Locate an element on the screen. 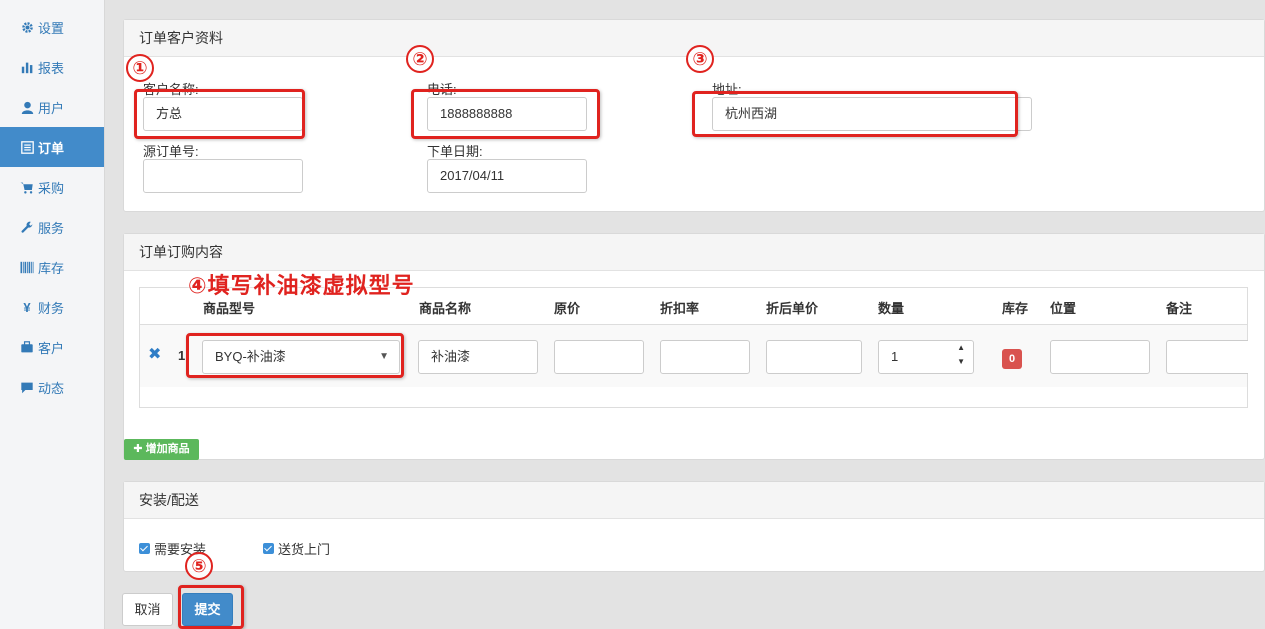 This screenshot has width=1265, height=629. sidebar-item-settings: 设置 is located at coordinates (52, 27).